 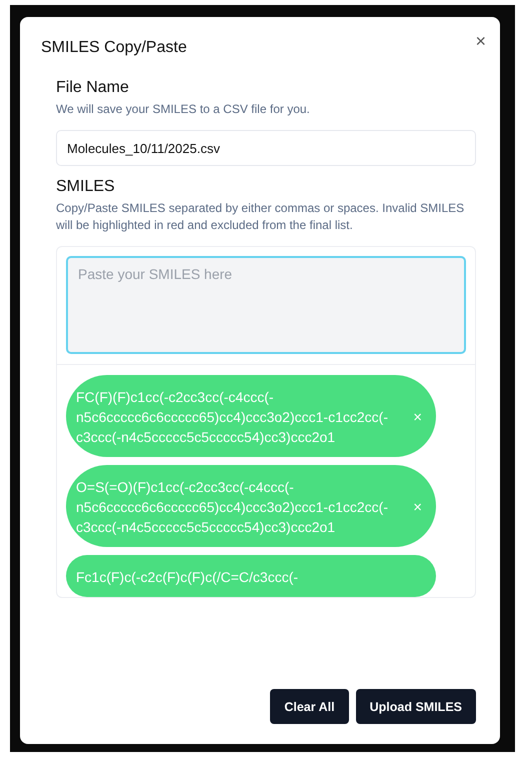 What do you see at coordinates (183, 109) in the screenshot?
I see `field-hint: We will save your SMILES to a CSV file for you.` at bounding box center [183, 109].